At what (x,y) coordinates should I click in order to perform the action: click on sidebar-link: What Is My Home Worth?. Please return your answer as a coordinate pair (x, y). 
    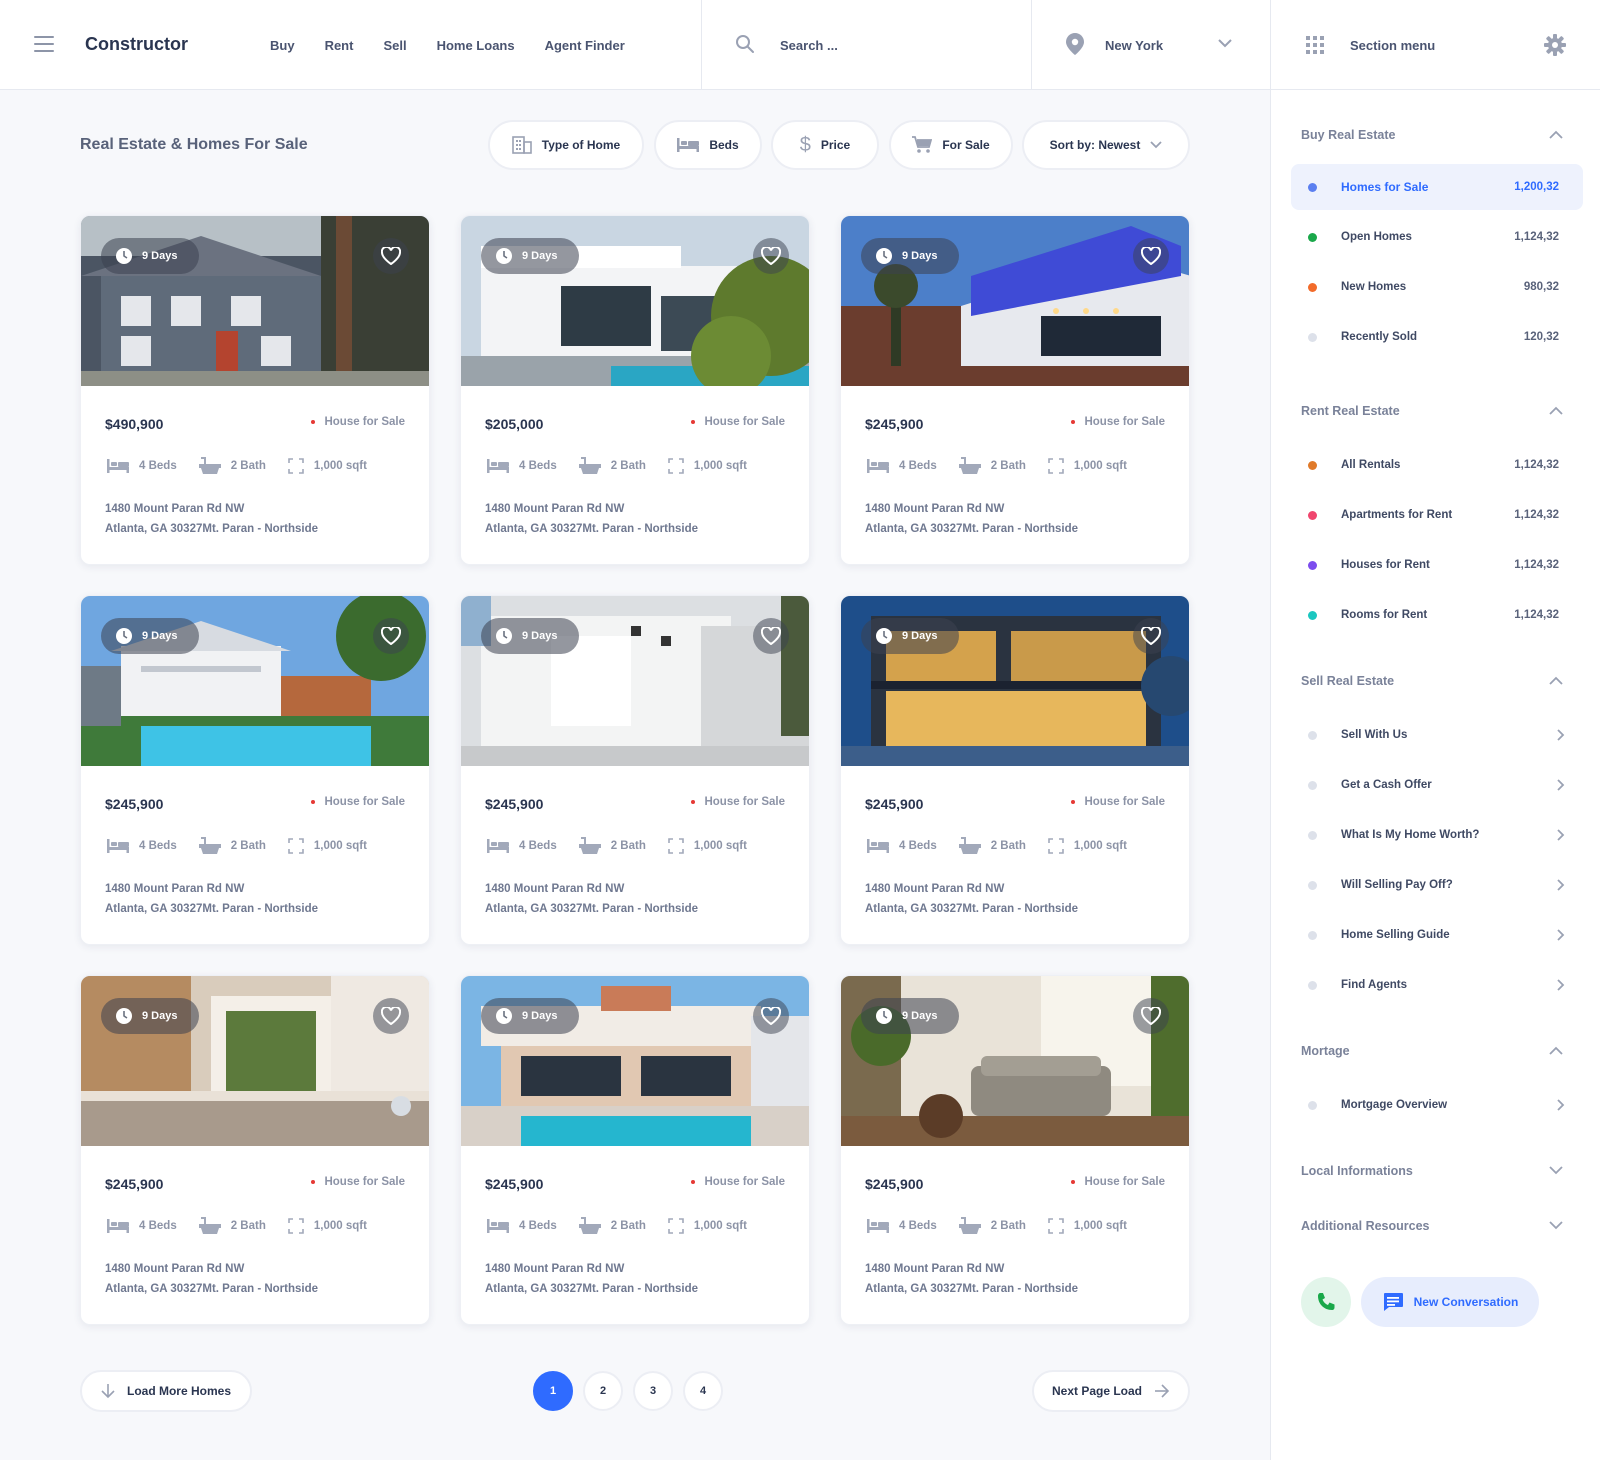
    Looking at the image, I should click on (1437, 835).